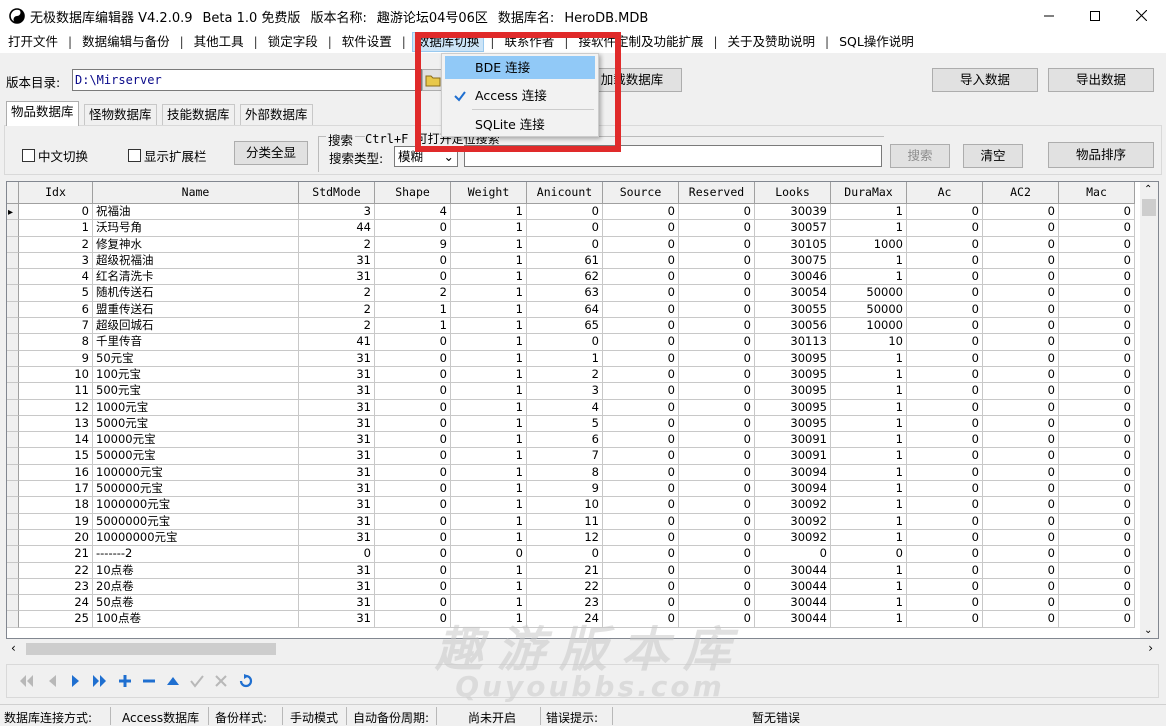  Describe the element at coordinates (1101, 155) in the screenshot. I see `sort-items-button: 物品排序` at that location.